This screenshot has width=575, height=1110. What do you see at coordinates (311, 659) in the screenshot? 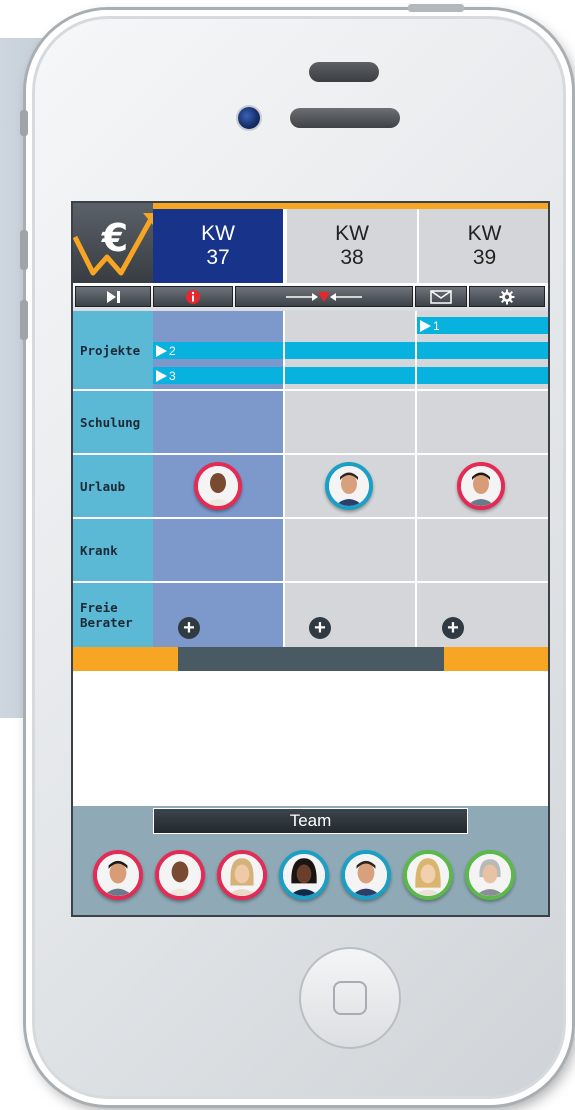
I see `timeline-scroll-thumb` at bounding box center [311, 659].